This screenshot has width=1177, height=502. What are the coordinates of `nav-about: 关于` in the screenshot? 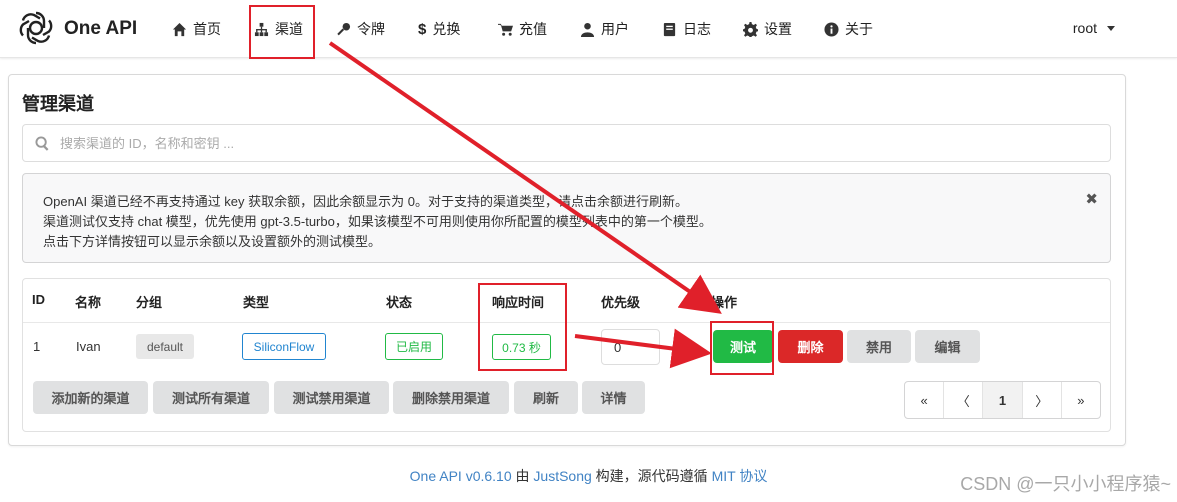 It's located at (848, 29).